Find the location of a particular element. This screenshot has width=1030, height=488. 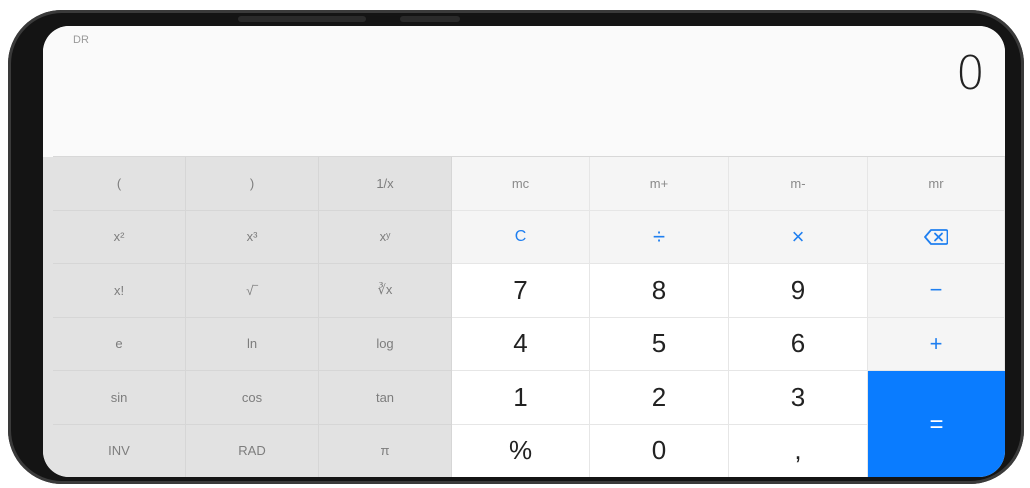

log-button: log is located at coordinates (385, 344).